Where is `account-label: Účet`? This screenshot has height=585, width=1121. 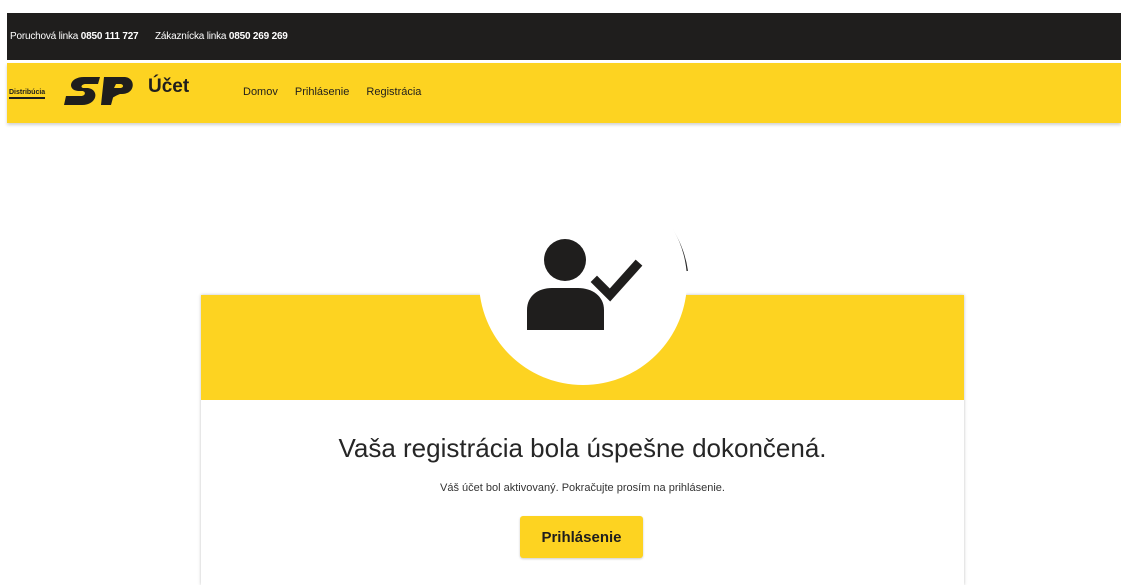
account-label: Účet is located at coordinates (169, 86).